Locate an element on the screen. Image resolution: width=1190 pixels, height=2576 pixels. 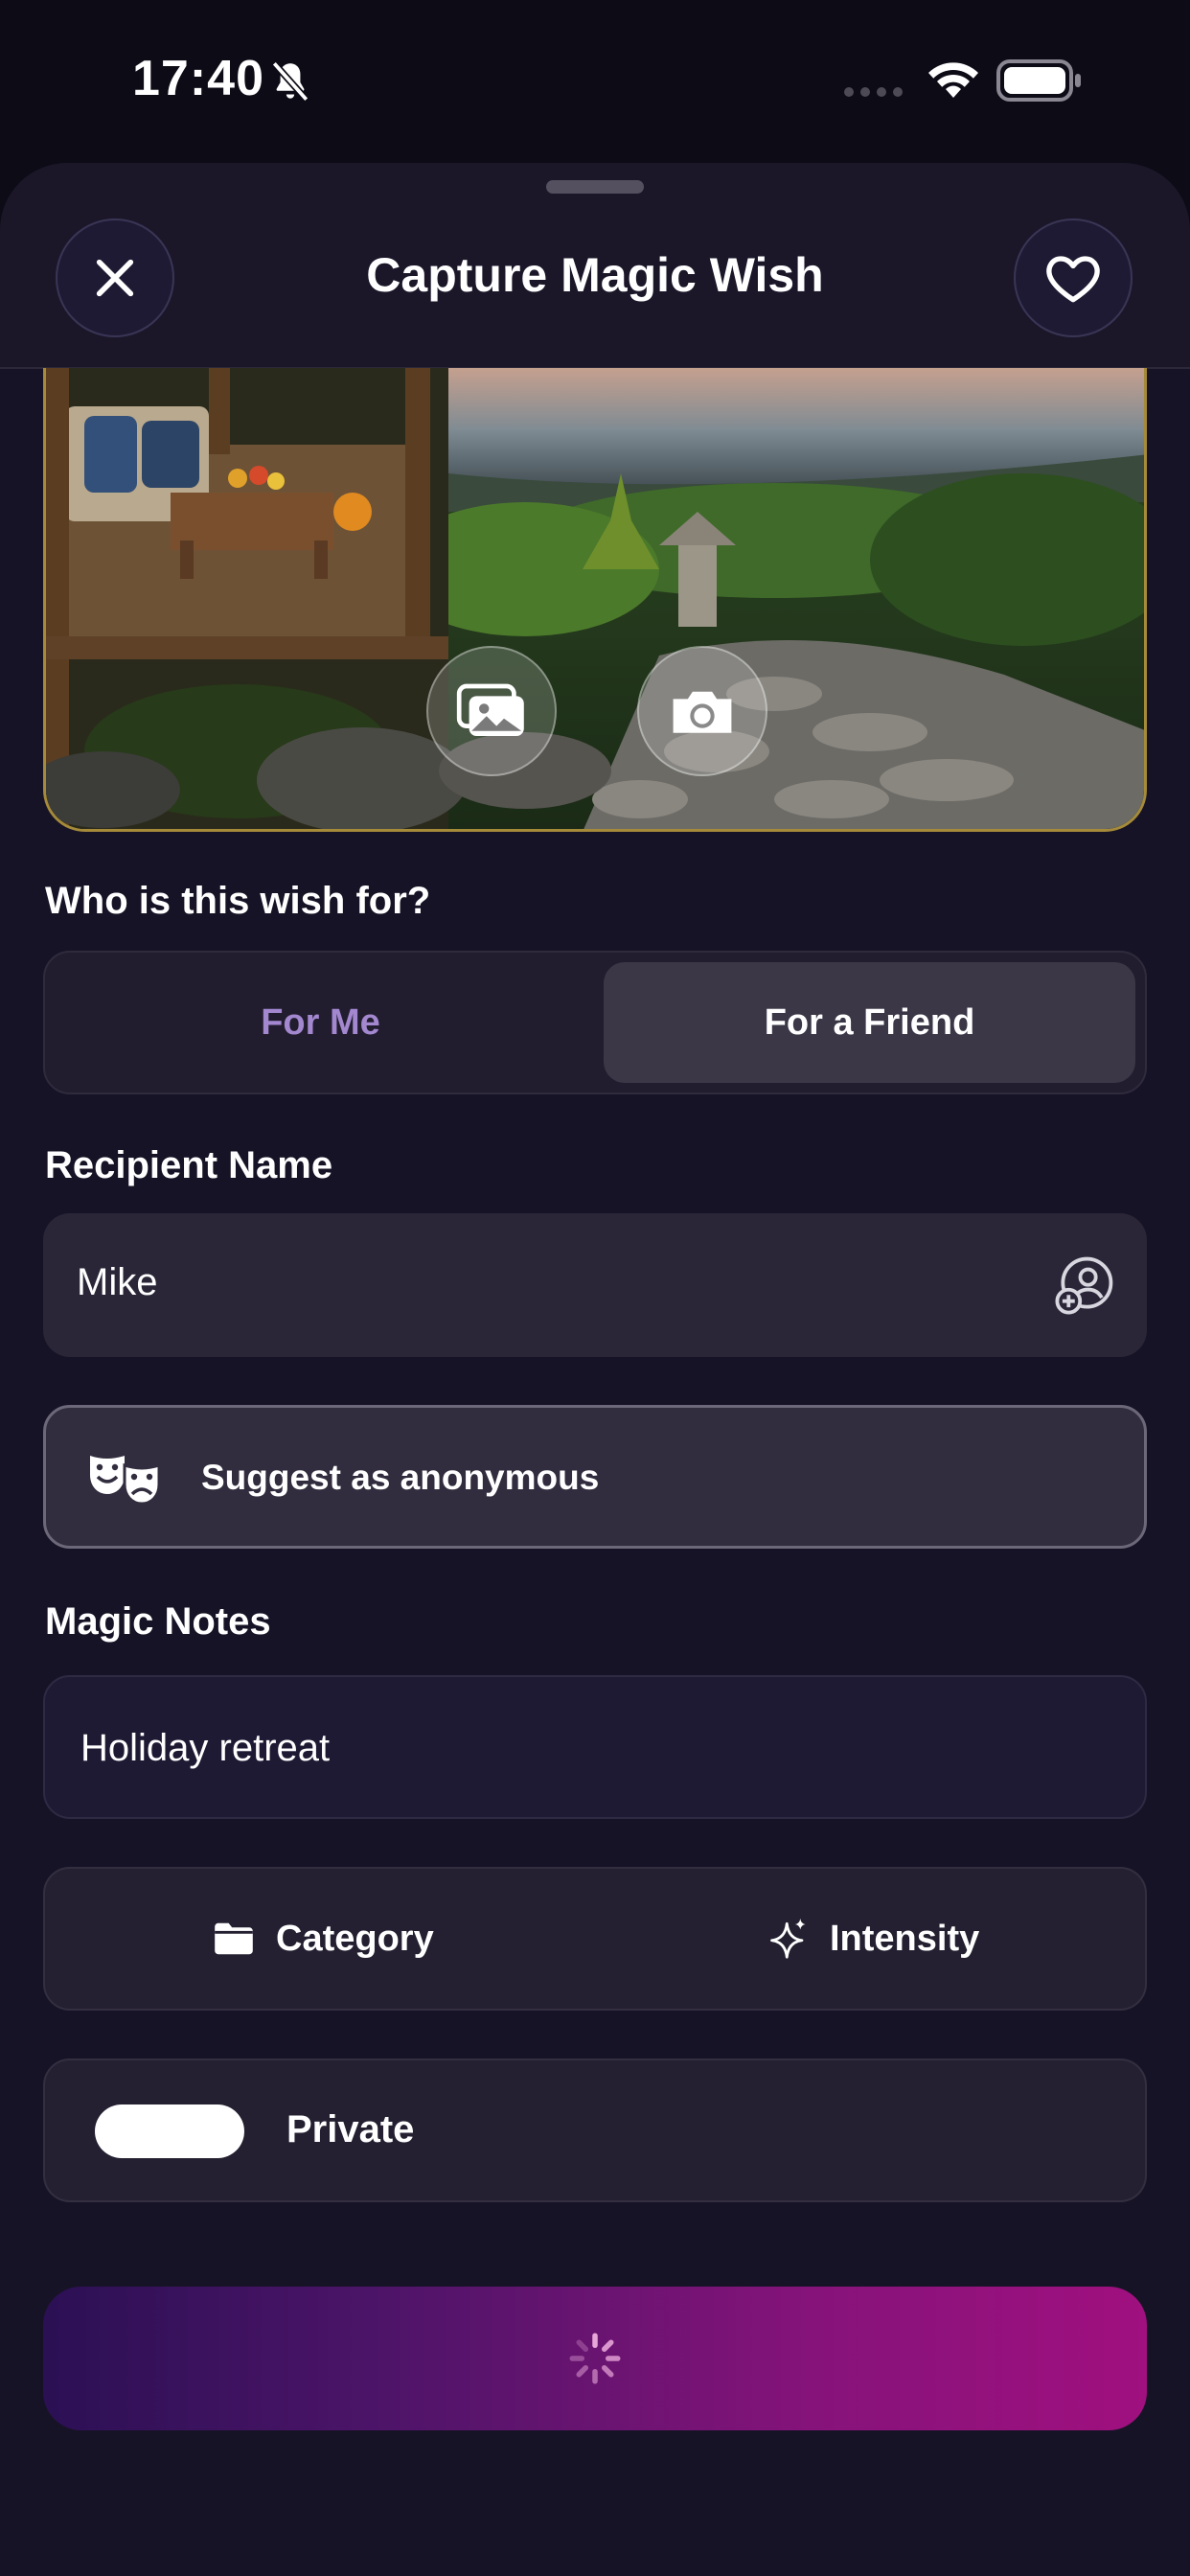
recipient-name-field: Mike is located at coordinates (595, 1285).